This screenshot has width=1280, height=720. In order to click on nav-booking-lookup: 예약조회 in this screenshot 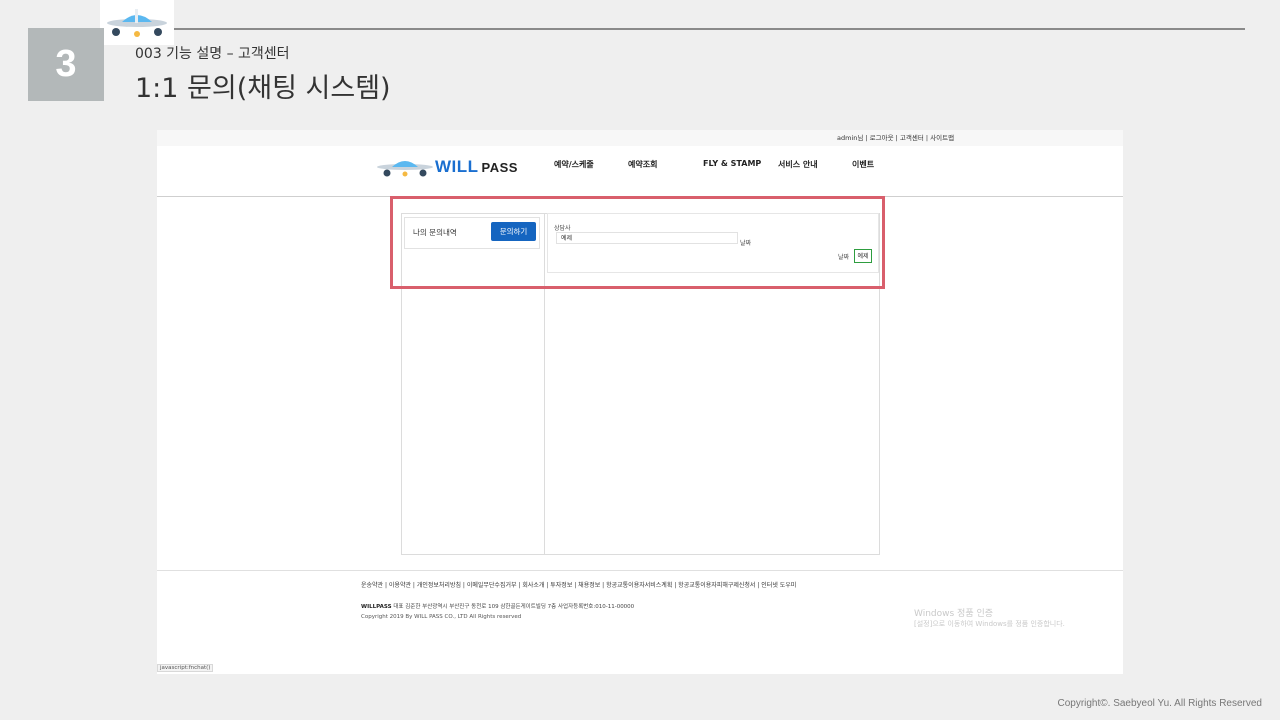, I will do `click(642, 164)`.